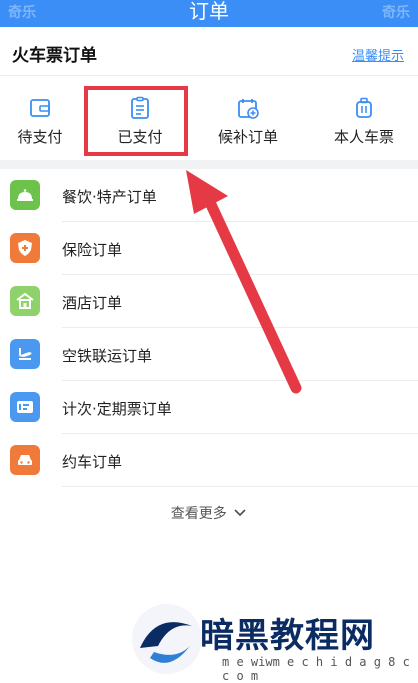  Describe the element at coordinates (244, 282) in the screenshot. I see `annotation-arrow` at that location.